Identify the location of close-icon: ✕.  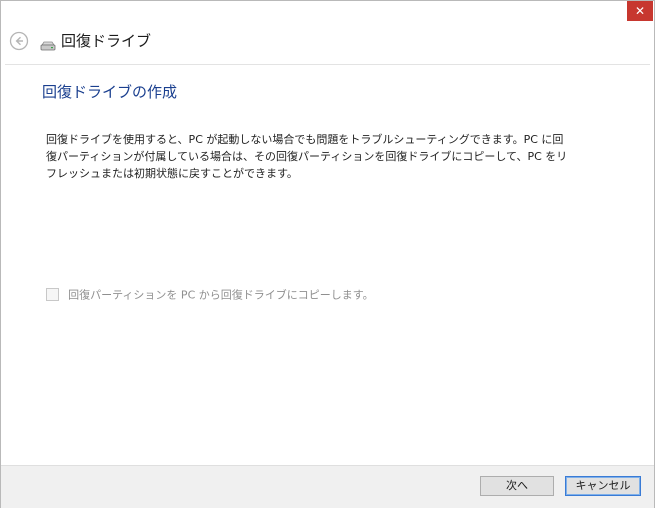
(640, 11).